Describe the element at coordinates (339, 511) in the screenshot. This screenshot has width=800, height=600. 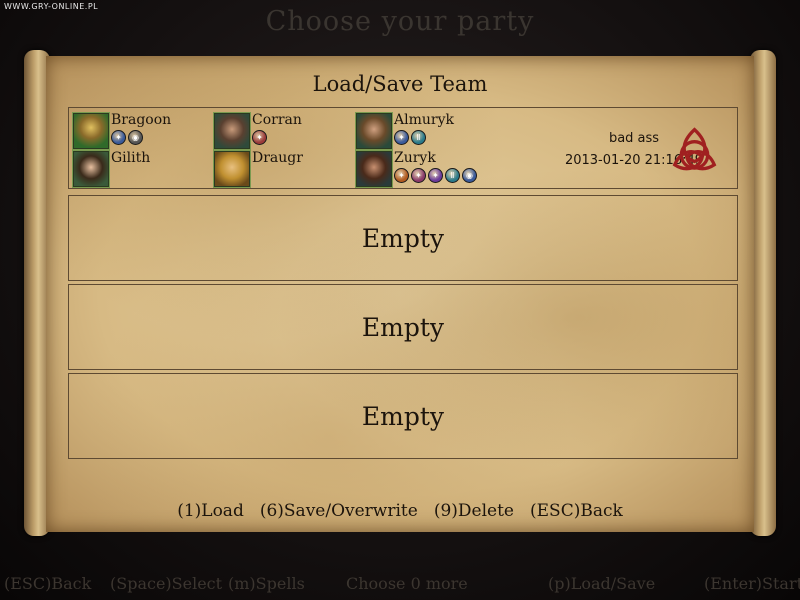
I see `save-command: (6)Save/Overwrite` at that location.